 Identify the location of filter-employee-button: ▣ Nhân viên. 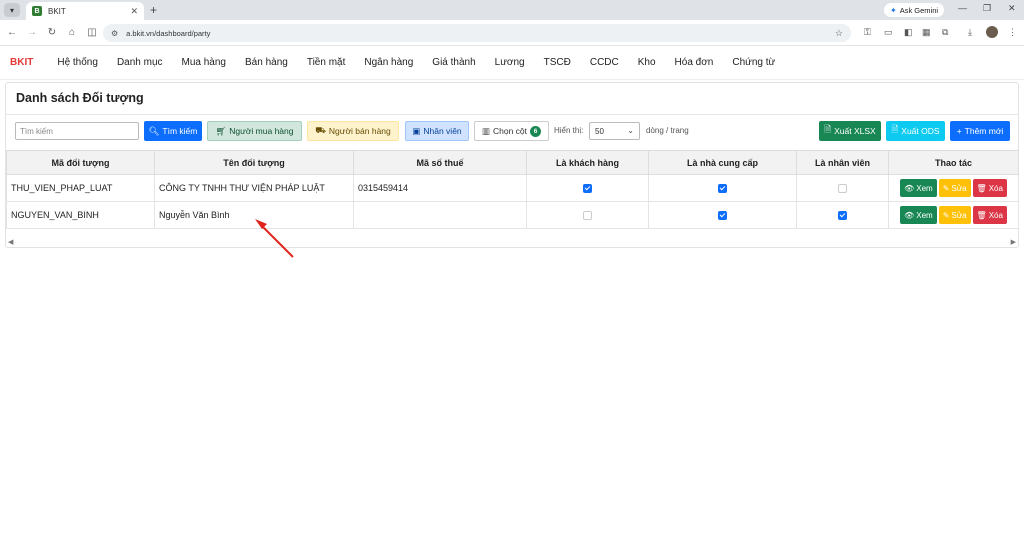
(437, 131).